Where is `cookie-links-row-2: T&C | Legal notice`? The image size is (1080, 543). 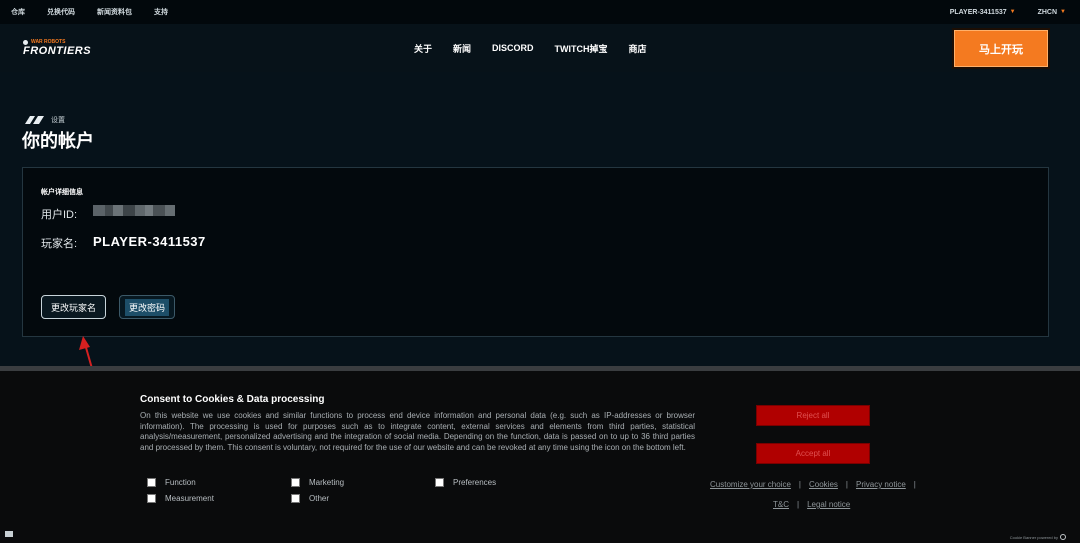 cookie-links-row-2: T&C | Legal notice is located at coordinates (811, 504).